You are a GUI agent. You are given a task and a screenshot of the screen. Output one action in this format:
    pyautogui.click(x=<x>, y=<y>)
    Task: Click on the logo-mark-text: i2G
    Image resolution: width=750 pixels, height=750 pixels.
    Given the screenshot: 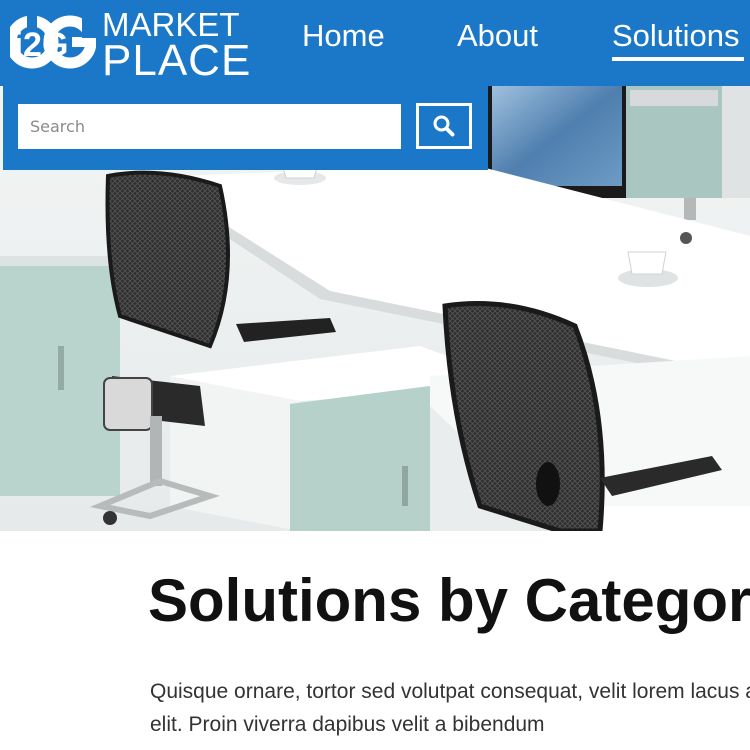 What is the action you would take?
    pyautogui.click(x=41, y=45)
    